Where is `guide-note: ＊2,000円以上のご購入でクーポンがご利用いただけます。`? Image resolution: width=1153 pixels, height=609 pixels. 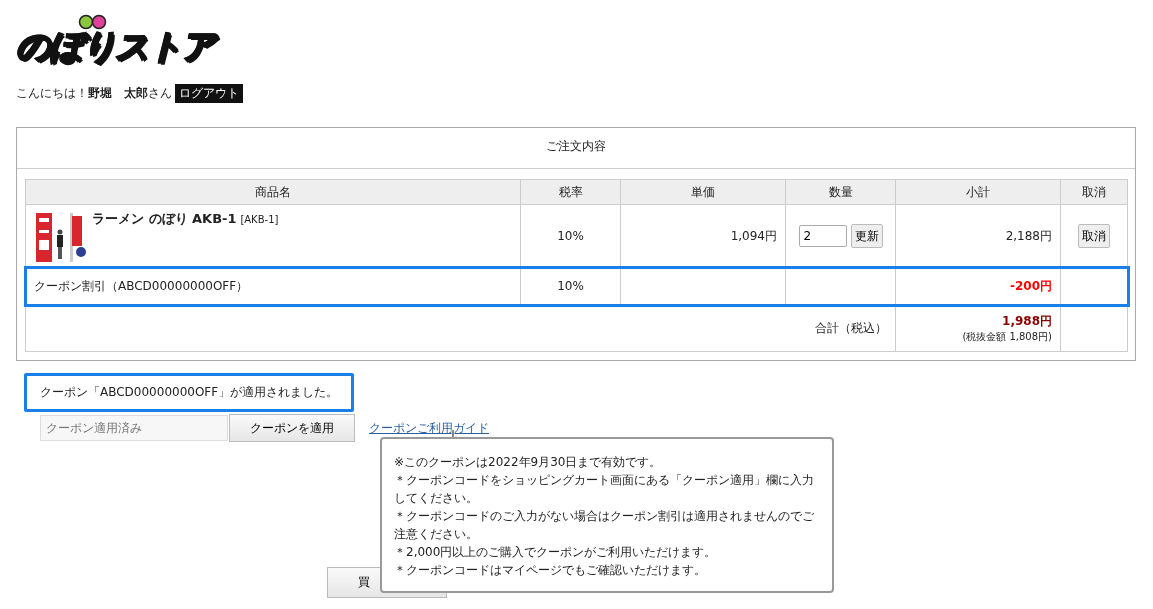
guide-note: ＊2,000円以上のご購入でクーポンがご利用いただけます。 is located at coordinates (556, 552).